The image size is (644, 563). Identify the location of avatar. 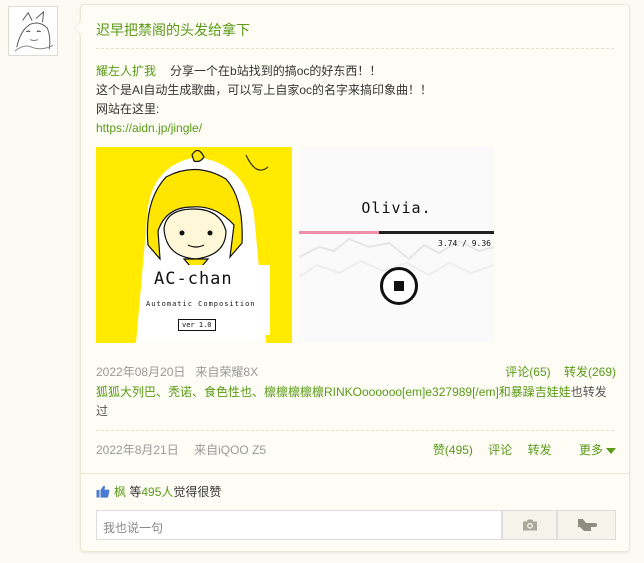
(33, 31).